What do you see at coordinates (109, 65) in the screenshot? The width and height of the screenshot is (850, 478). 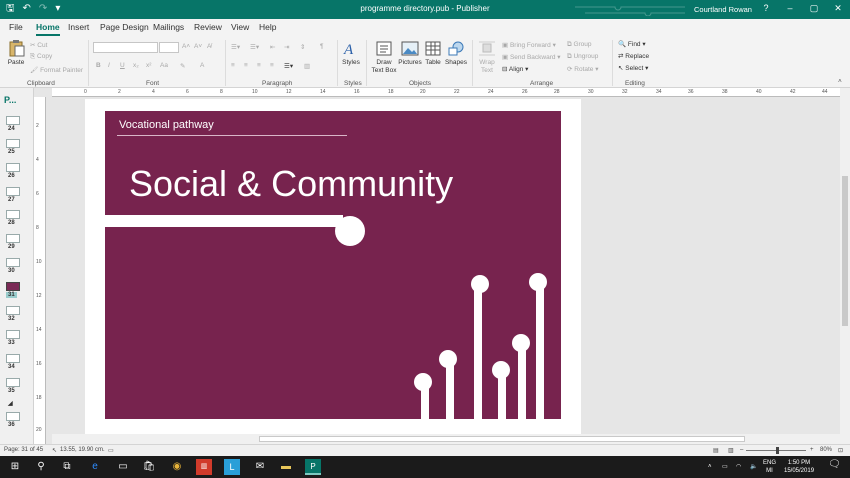 I see `italic-button: I` at bounding box center [109, 65].